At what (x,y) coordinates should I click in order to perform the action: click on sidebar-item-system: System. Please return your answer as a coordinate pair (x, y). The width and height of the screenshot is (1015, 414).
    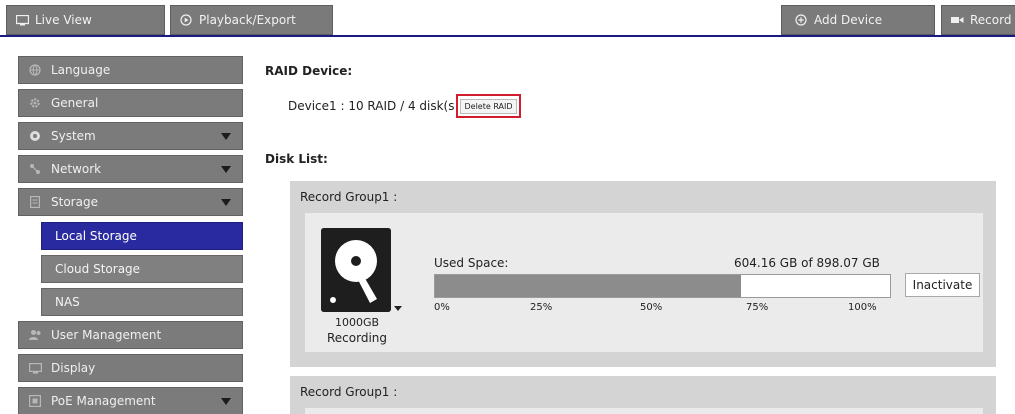
    Looking at the image, I should click on (130, 136).